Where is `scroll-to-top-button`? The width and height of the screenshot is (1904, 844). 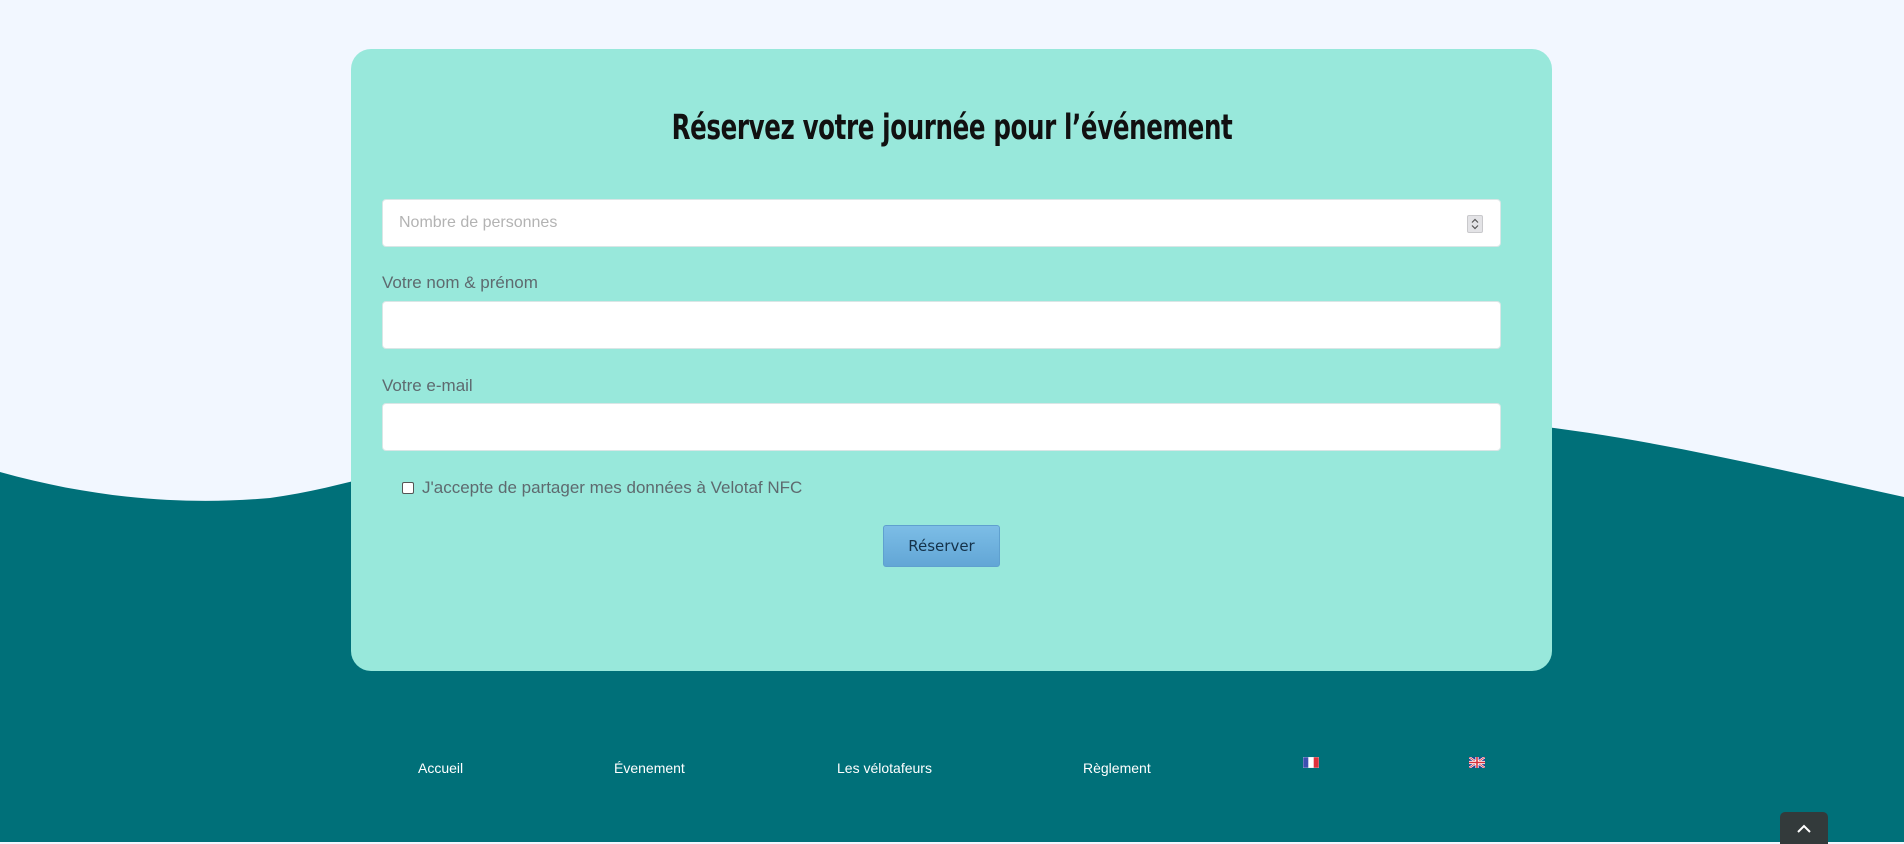
scroll-to-top-button is located at coordinates (1804, 828).